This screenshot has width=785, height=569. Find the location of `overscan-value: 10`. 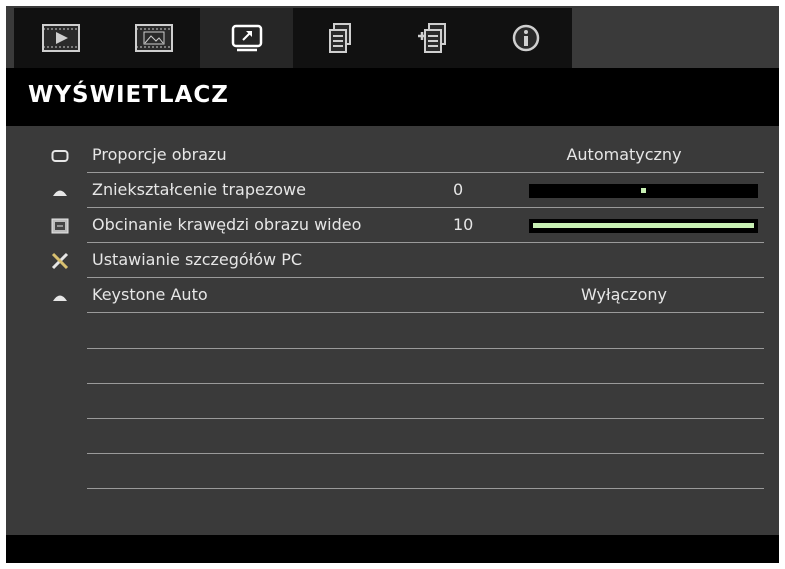

overscan-value: 10 is located at coordinates (463, 224).